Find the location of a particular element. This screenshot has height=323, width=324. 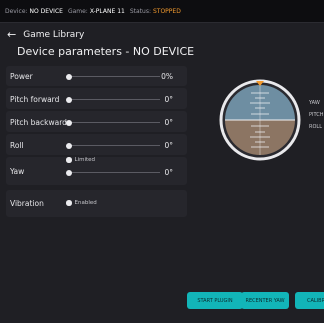

attitude-indicator-graphic is located at coordinates (260, 120).